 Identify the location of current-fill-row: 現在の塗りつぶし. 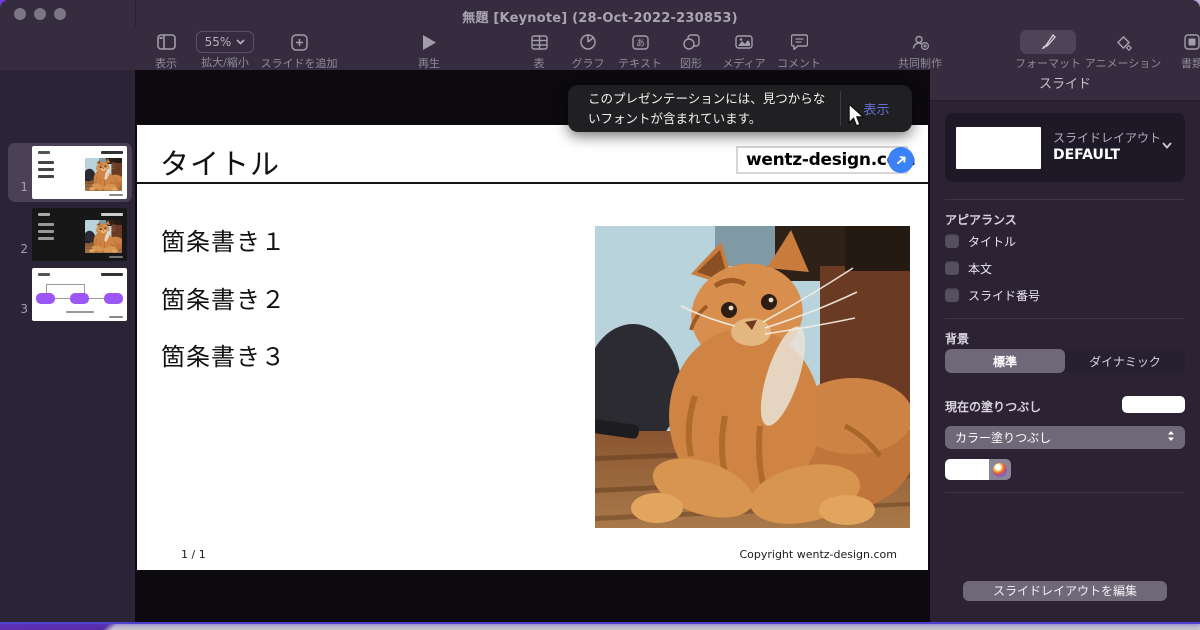
(1065, 405).